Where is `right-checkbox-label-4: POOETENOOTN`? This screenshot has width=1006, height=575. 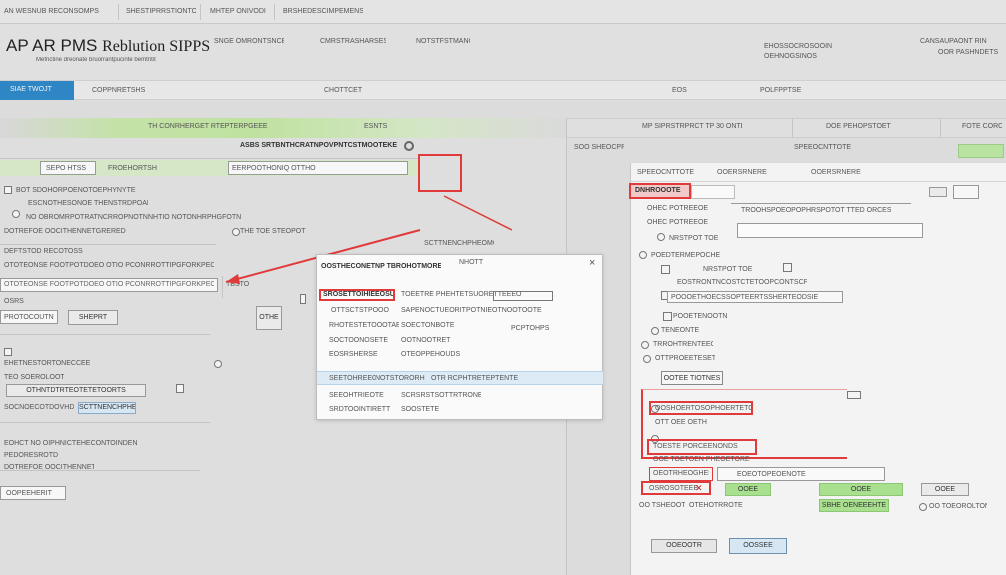 right-checkbox-label-4: POOETENOOTN is located at coordinates (700, 316).